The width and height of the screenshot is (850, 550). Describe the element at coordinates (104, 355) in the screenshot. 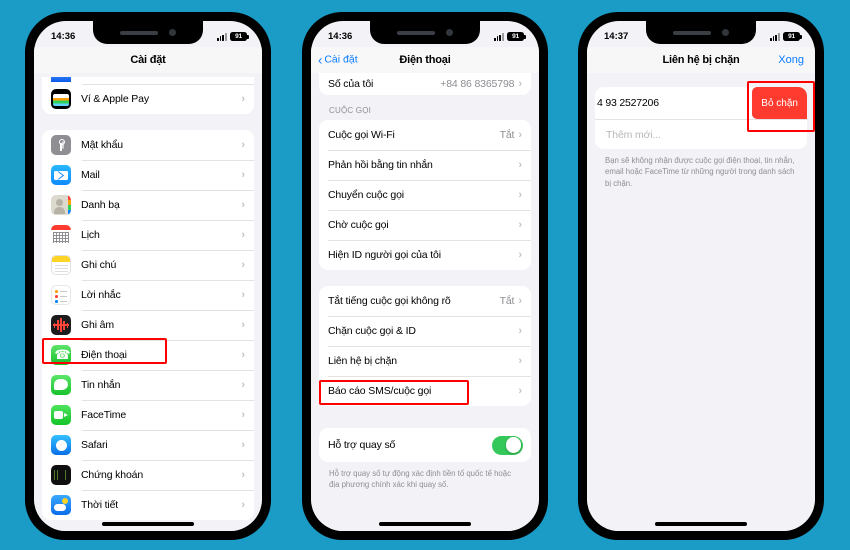

I see `list-item-label: Điện thoại` at that location.